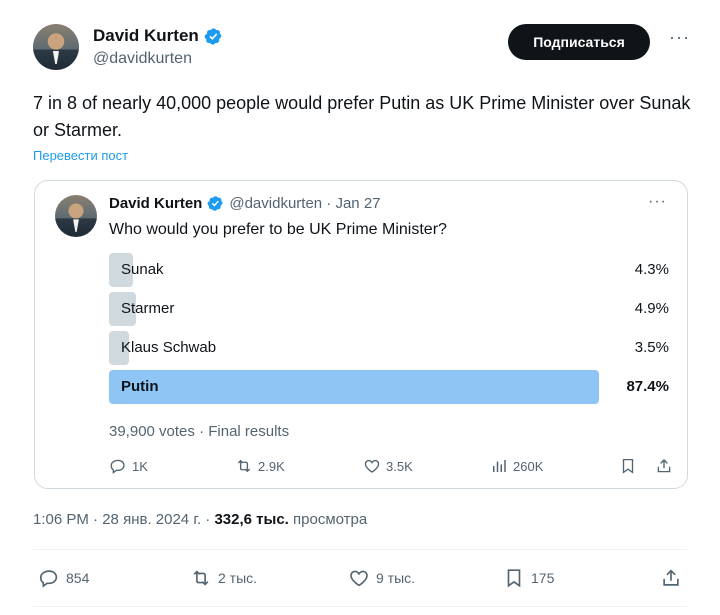 This screenshot has width=720, height=615. I want to click on reply-button: 854, so click(63, 578).